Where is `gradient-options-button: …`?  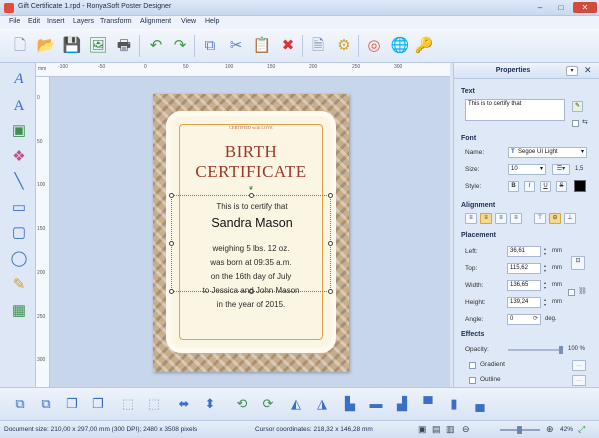 gradient-options-button: … is located at coordinates (579, 365).